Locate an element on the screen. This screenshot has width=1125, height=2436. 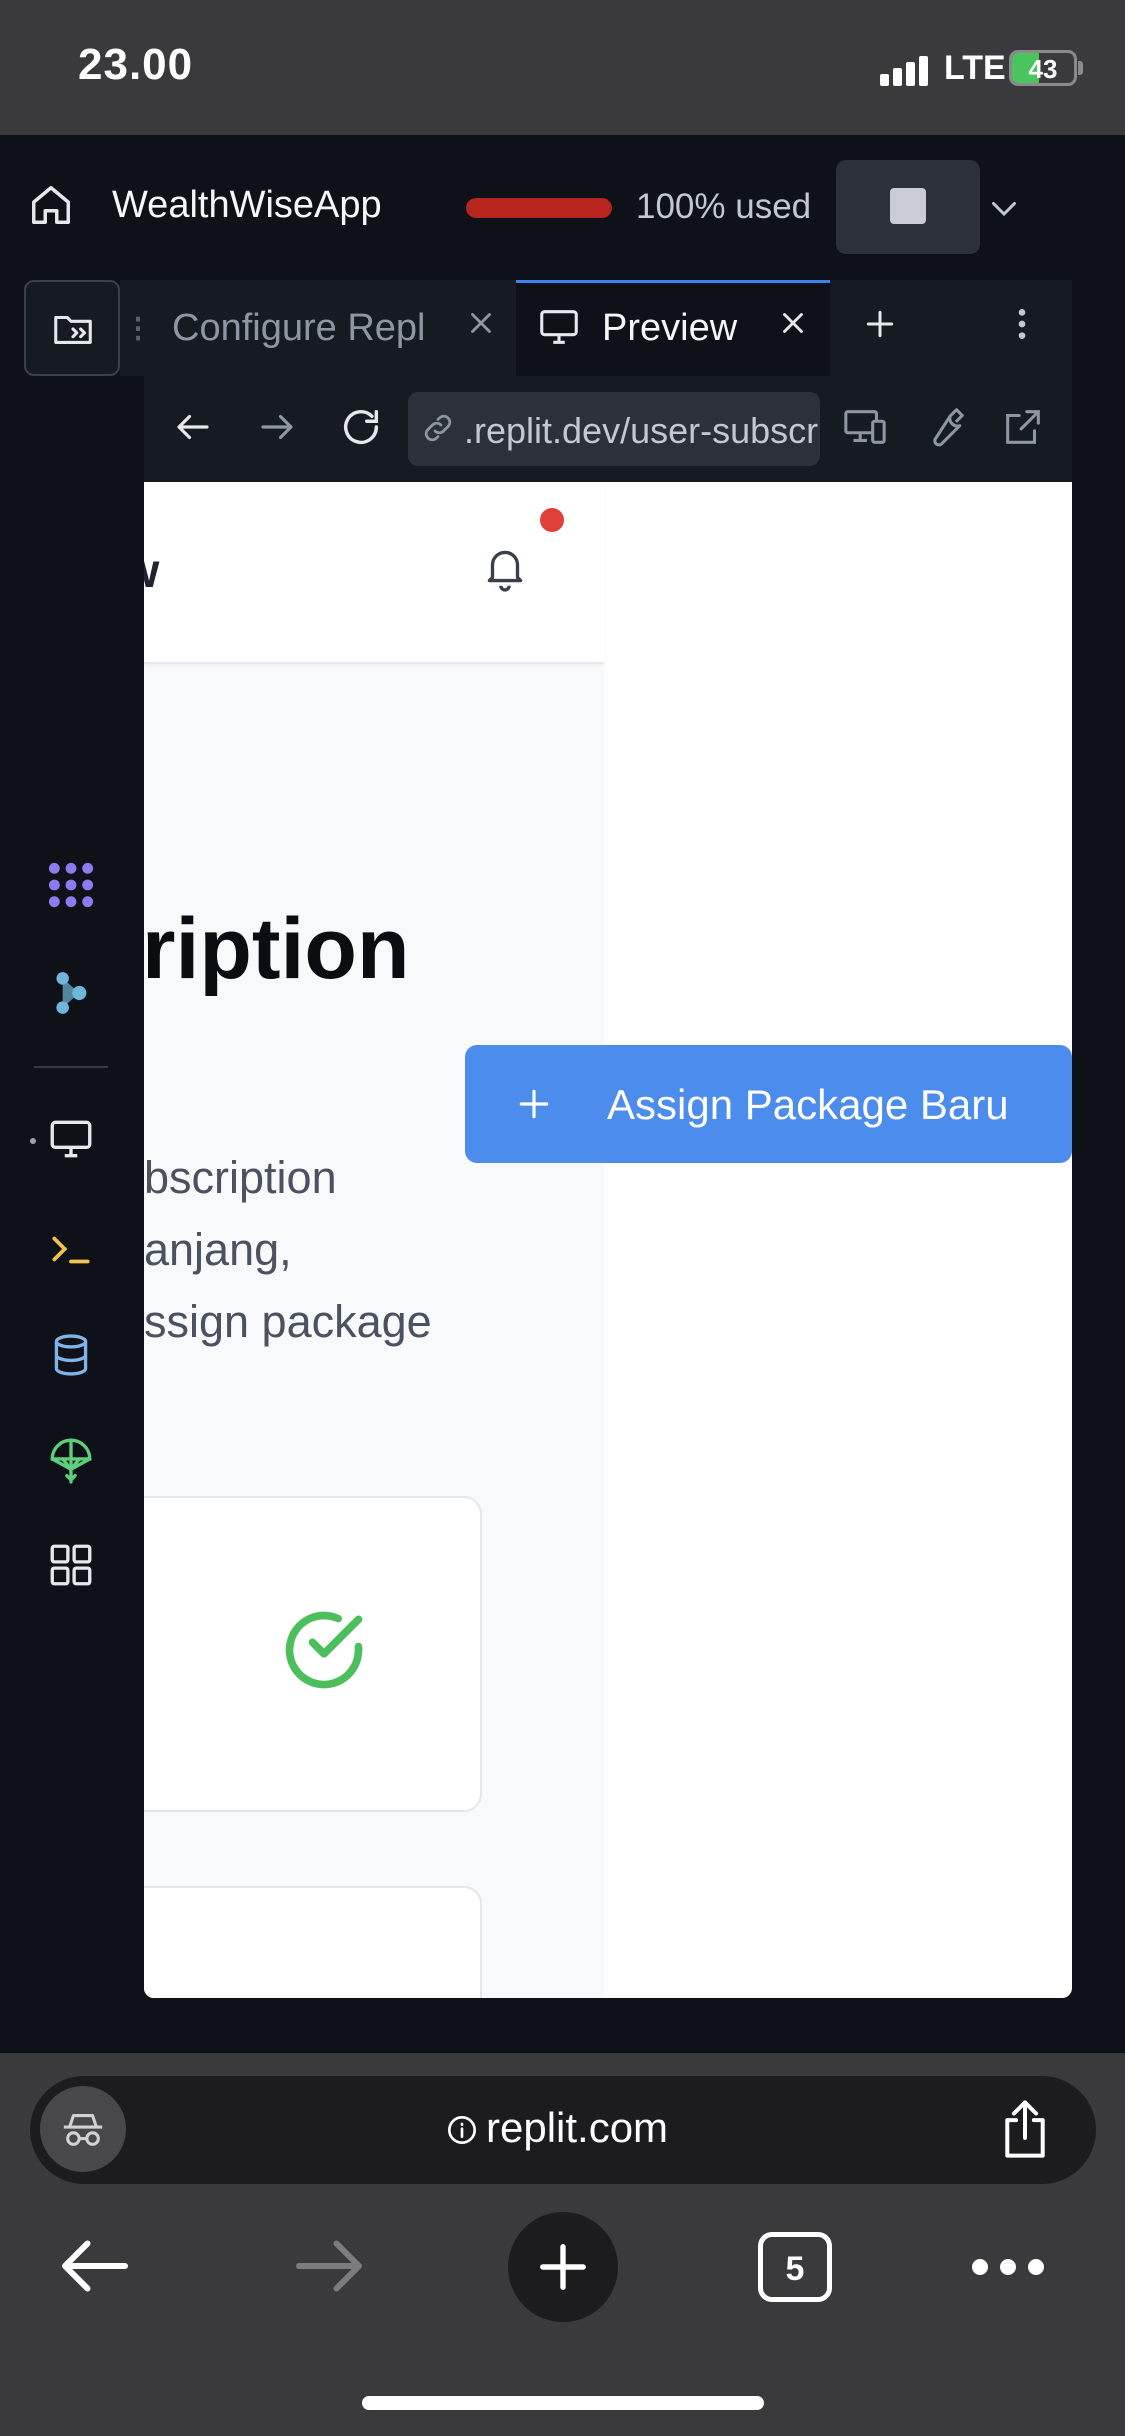
plus-icon is located at coordinates (534, 1104).